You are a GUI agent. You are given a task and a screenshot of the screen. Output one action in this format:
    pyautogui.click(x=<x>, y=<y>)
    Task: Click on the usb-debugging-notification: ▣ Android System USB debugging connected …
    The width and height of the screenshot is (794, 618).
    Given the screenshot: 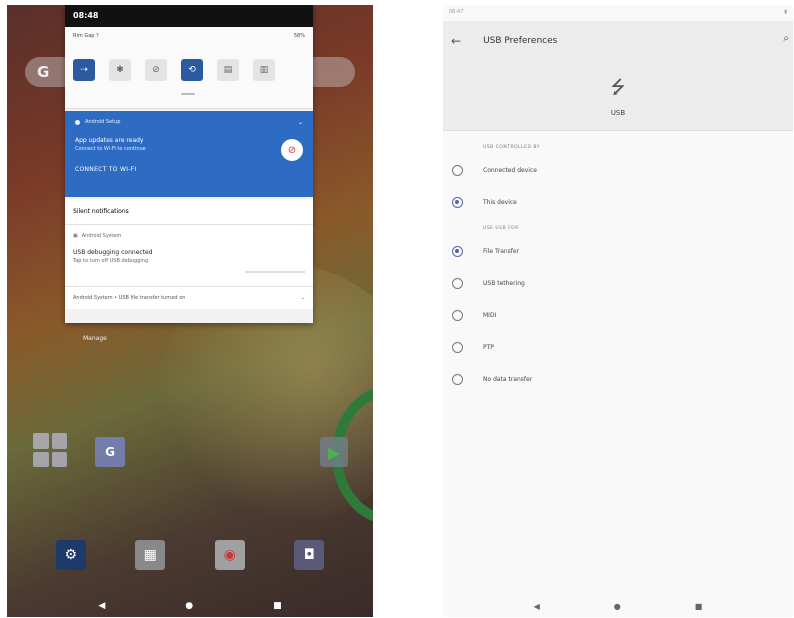 What is the action you would take?
    pyautogui.click(x=189, y=256)
    